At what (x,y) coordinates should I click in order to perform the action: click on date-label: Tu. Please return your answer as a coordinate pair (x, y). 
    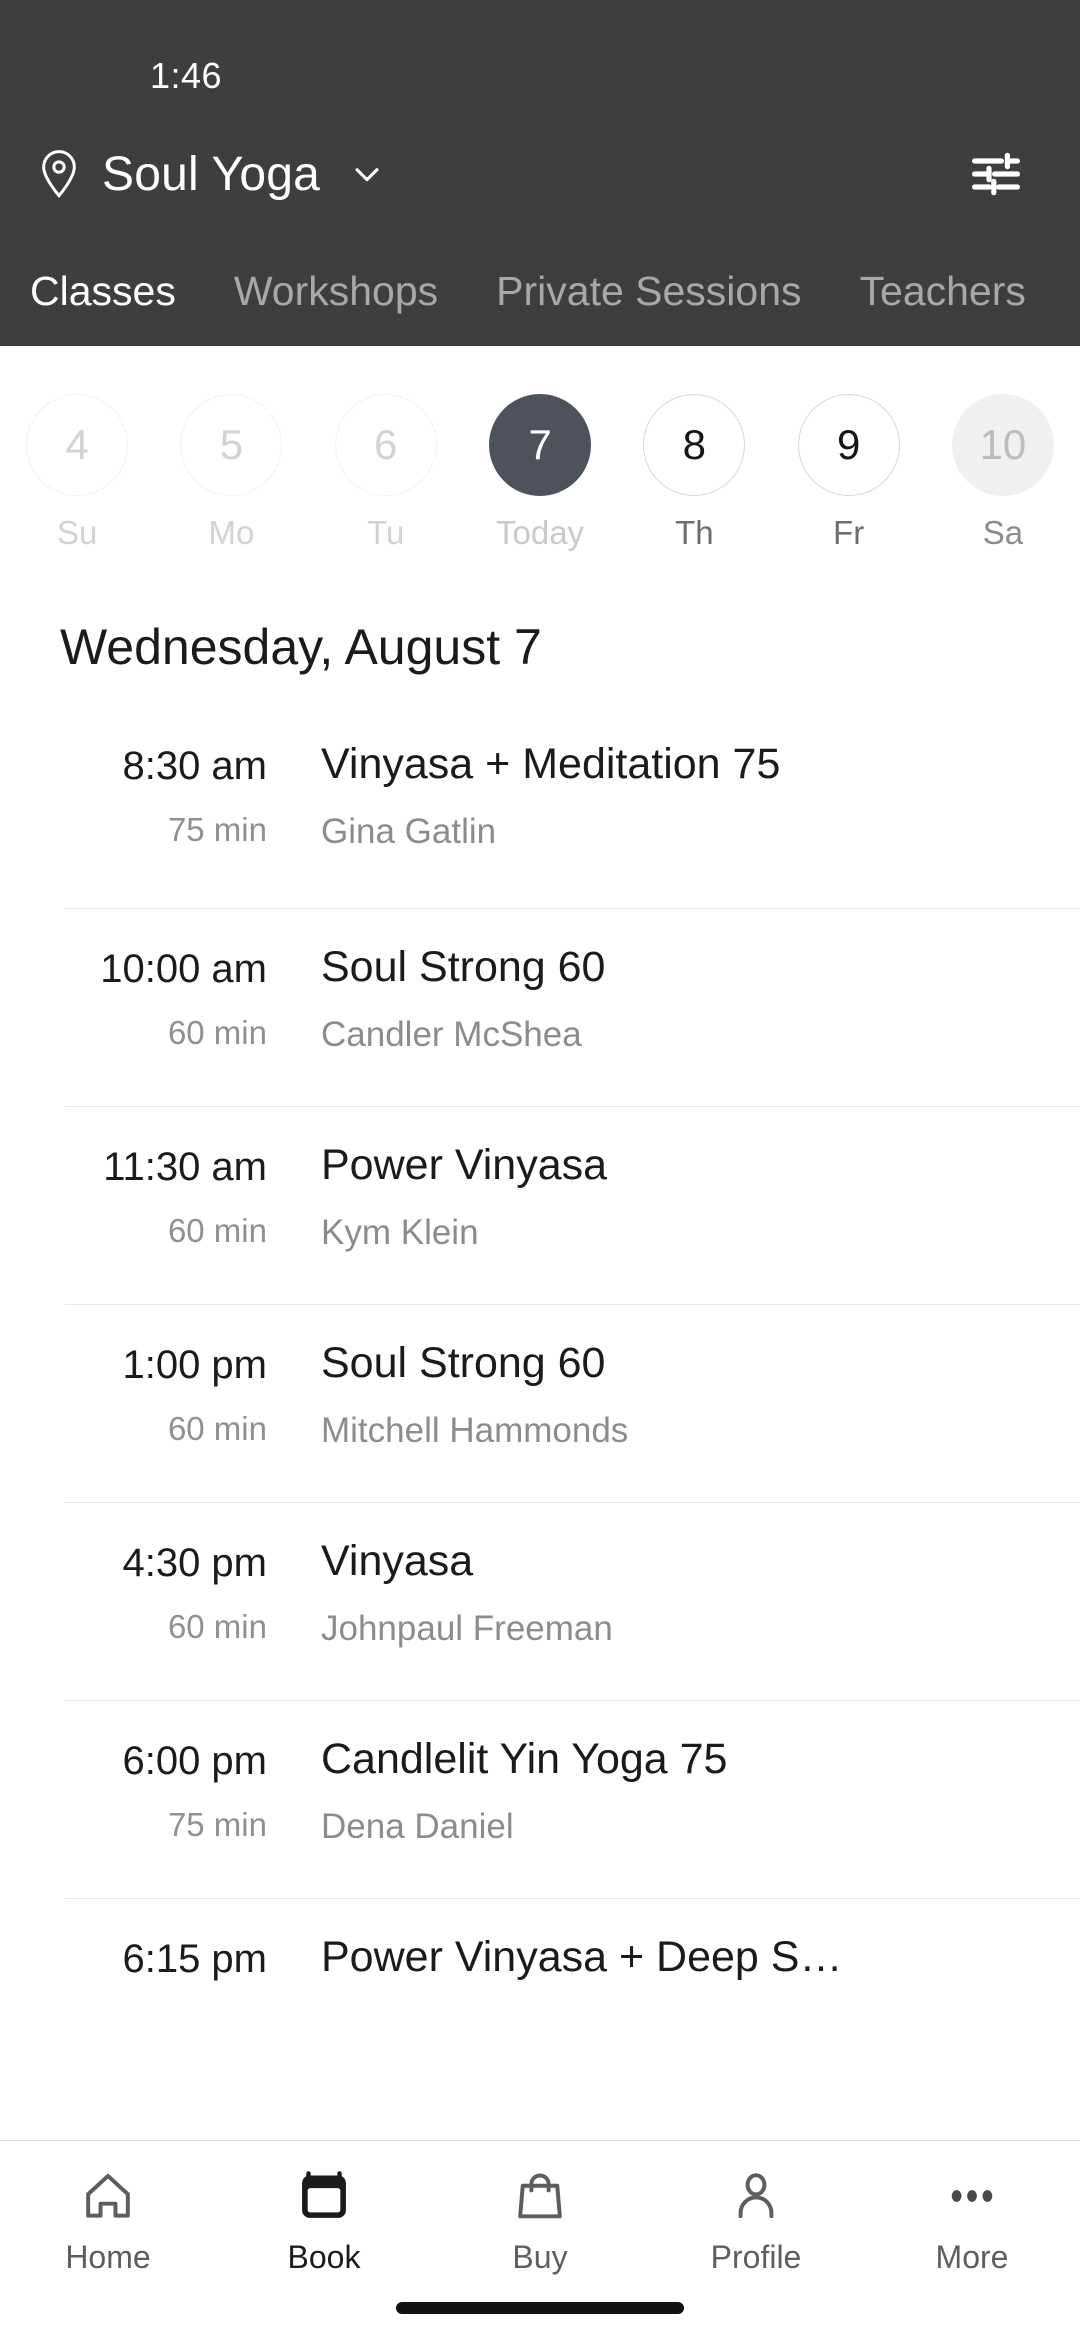
    Looking at the image, I should click on (386, 532).